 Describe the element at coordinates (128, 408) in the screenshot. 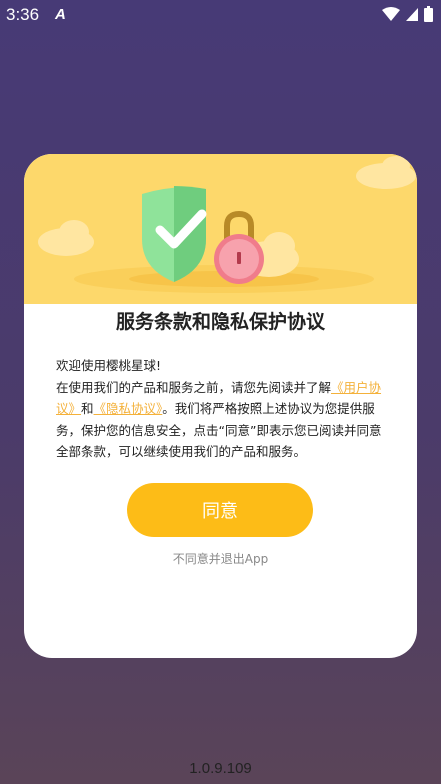

I see `privacy-policy-link: 《隐私协议》` at that location.